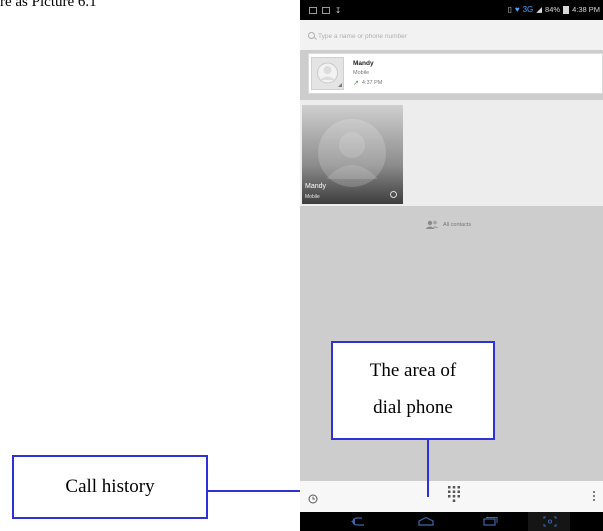 This screenshot has height=531, width=603. I want to click on battery-percent: 84%, so click(553, 9).